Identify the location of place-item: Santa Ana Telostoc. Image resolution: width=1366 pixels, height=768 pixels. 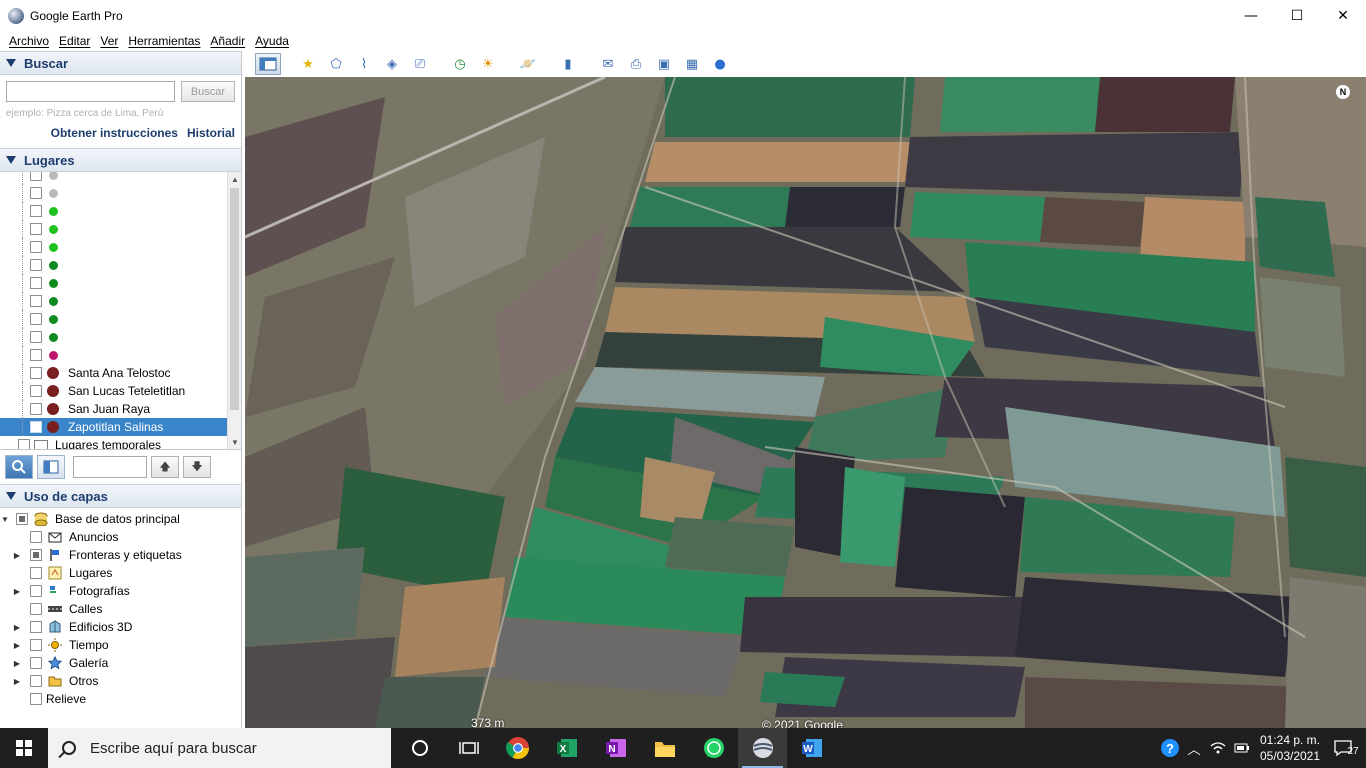
(114, 373).